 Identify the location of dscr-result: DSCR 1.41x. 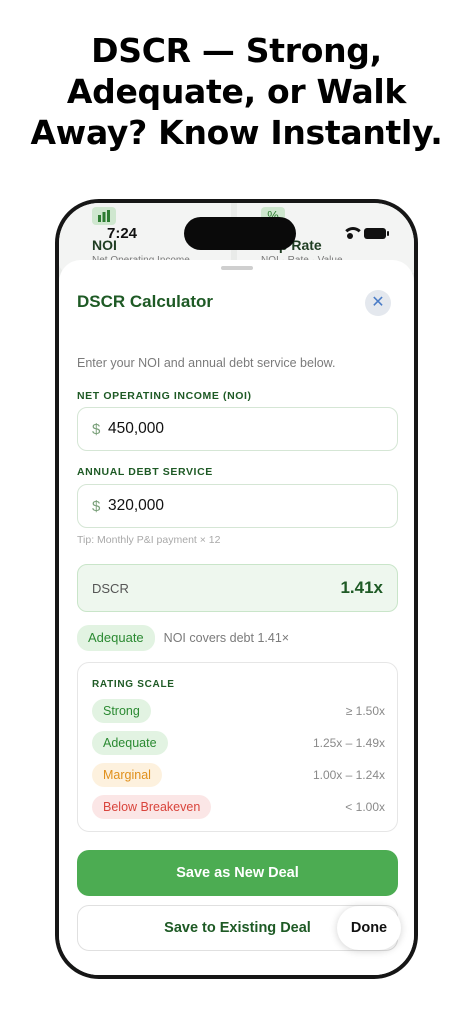
(237, 588).